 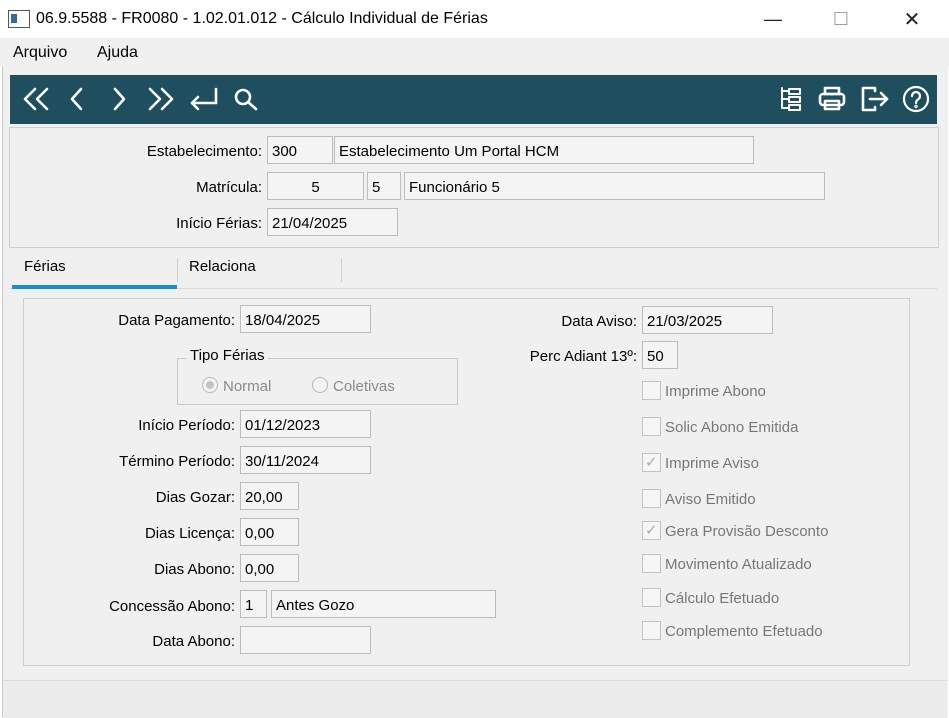 I want to click on next-icon, so click(x=119, y=99).